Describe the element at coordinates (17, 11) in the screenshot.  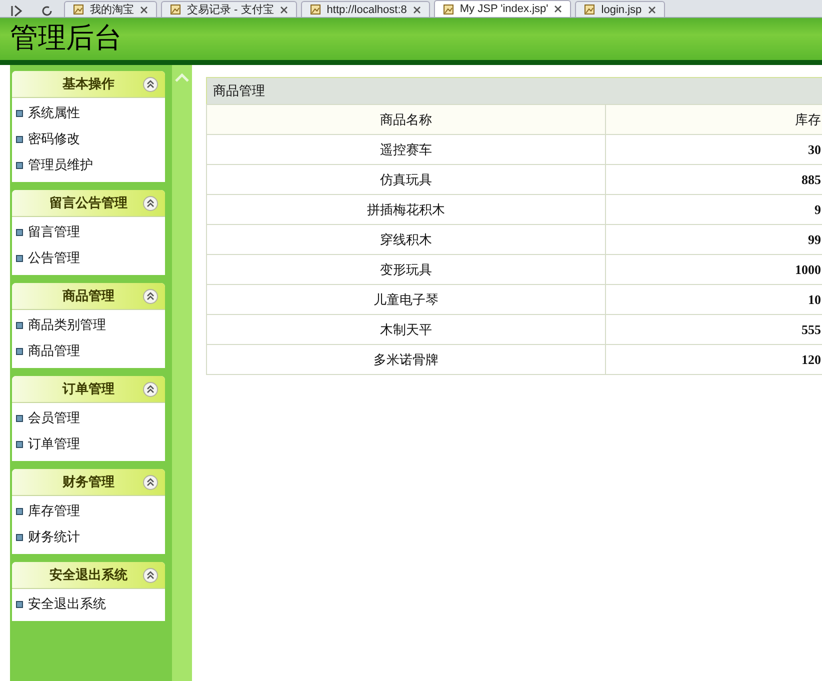
I see `forward-icon` at that location.